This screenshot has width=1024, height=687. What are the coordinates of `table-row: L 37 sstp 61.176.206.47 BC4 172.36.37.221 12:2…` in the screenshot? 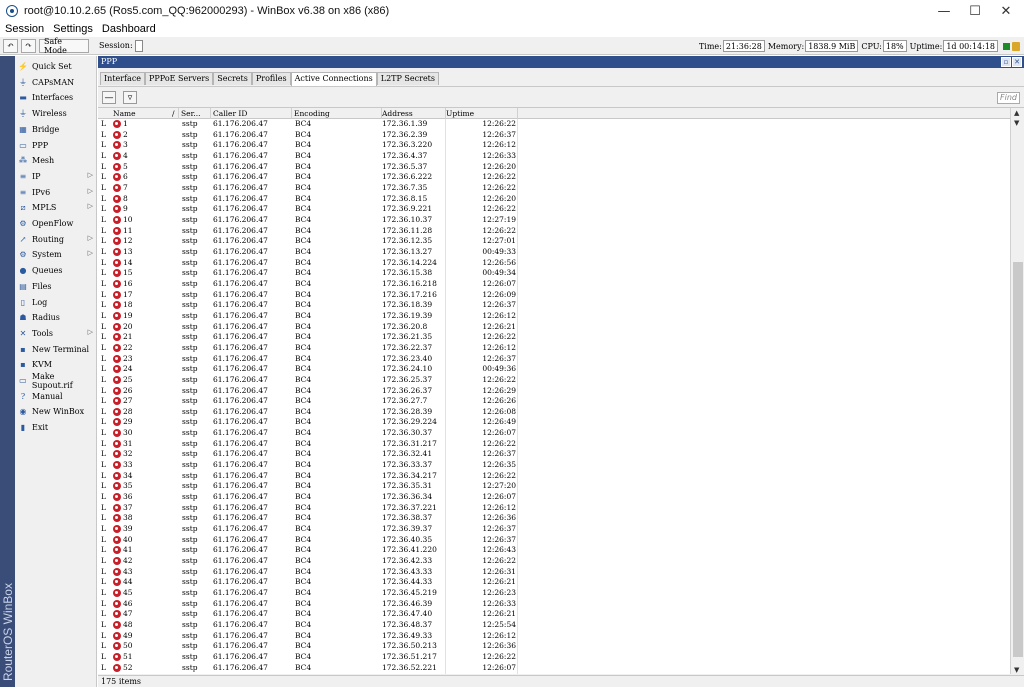 It's located at (554, 508).